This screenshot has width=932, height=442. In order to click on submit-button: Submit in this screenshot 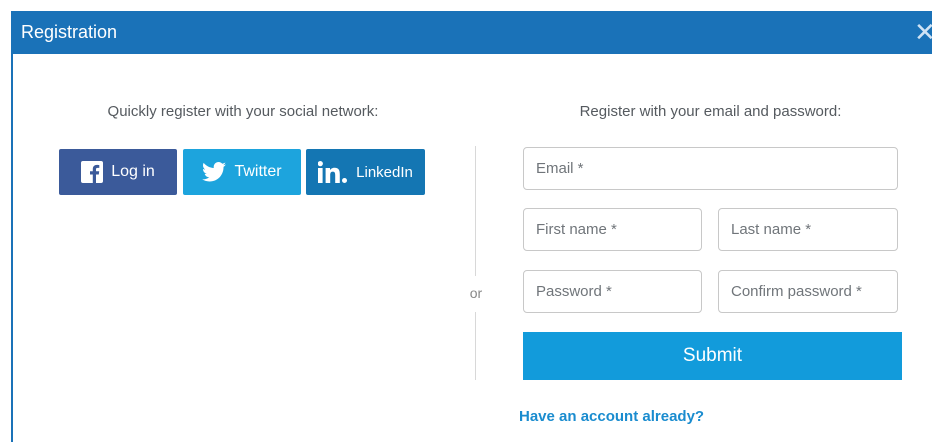, I will do `click(712, 356)`.